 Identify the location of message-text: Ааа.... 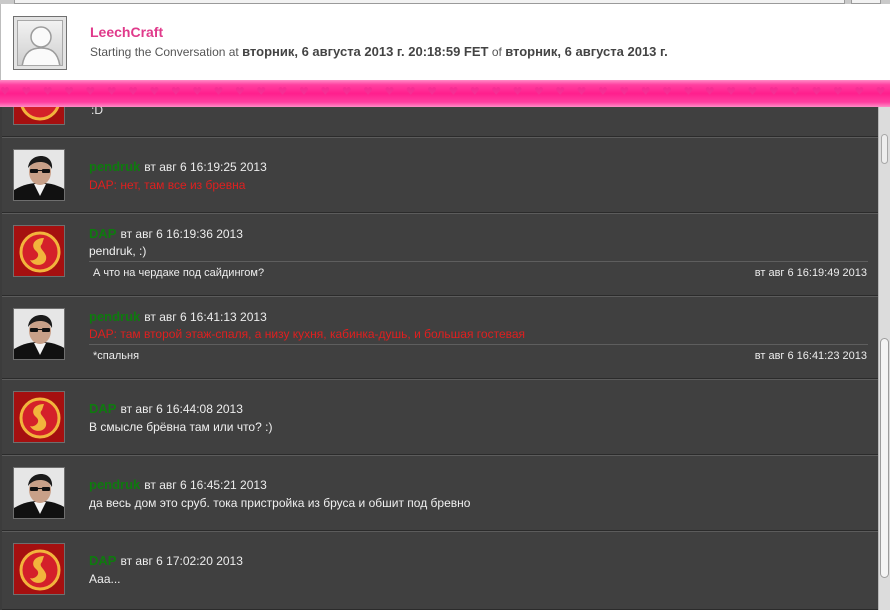
(105, 579).